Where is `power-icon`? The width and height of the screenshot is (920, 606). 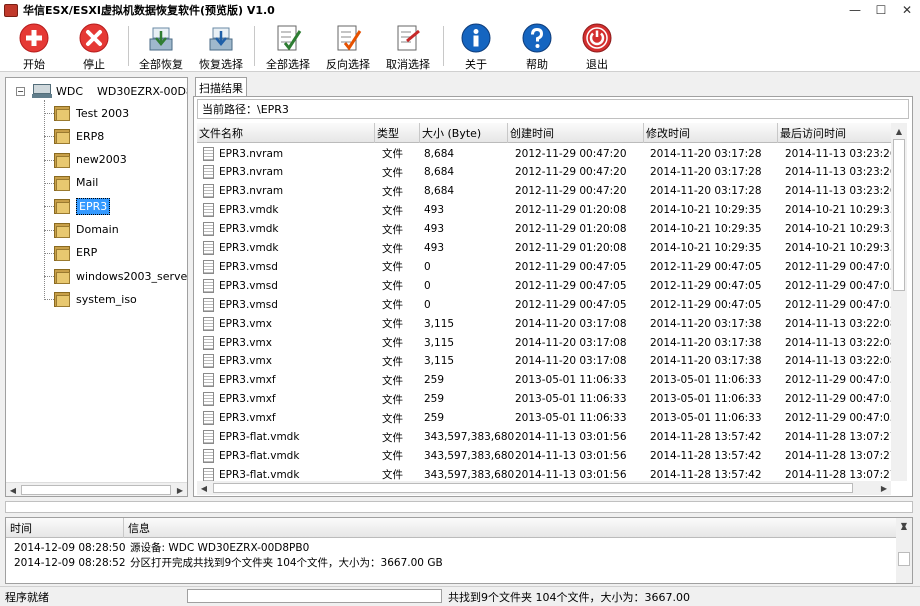
power-icon is located at coordinates (597, 38).